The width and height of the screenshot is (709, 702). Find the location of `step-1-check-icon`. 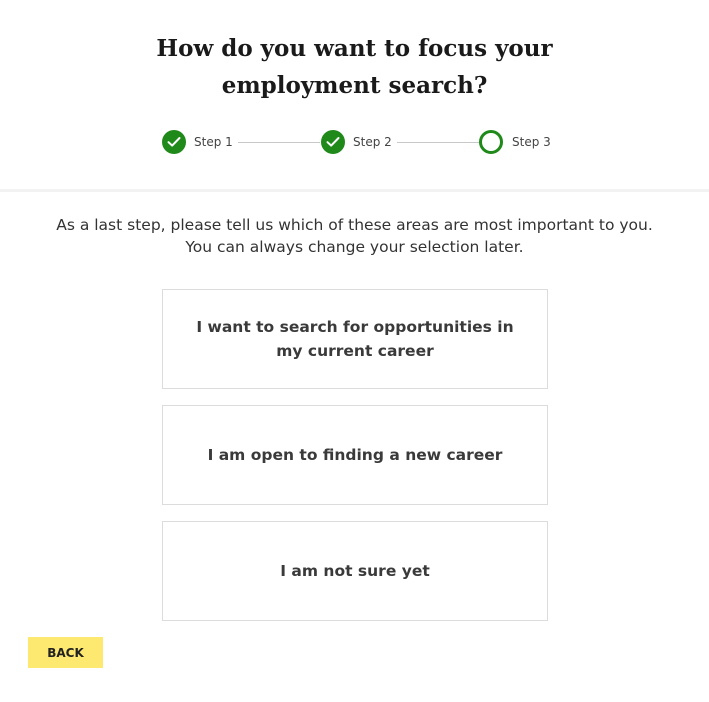

step-1-check-icon is located at coordinates (174, 142).